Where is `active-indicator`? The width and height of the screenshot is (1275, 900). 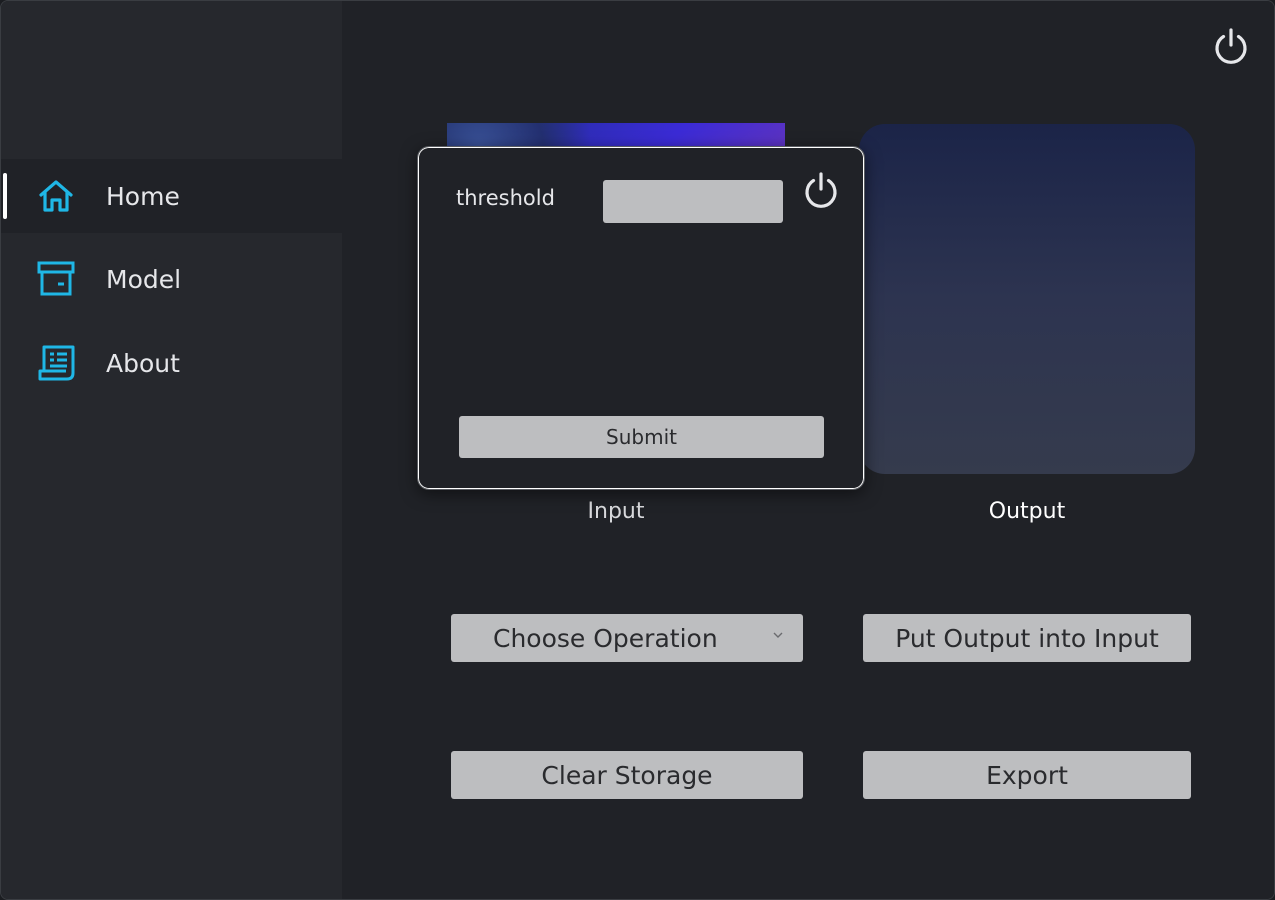 active-indicator is located at coordinates (5, 196).